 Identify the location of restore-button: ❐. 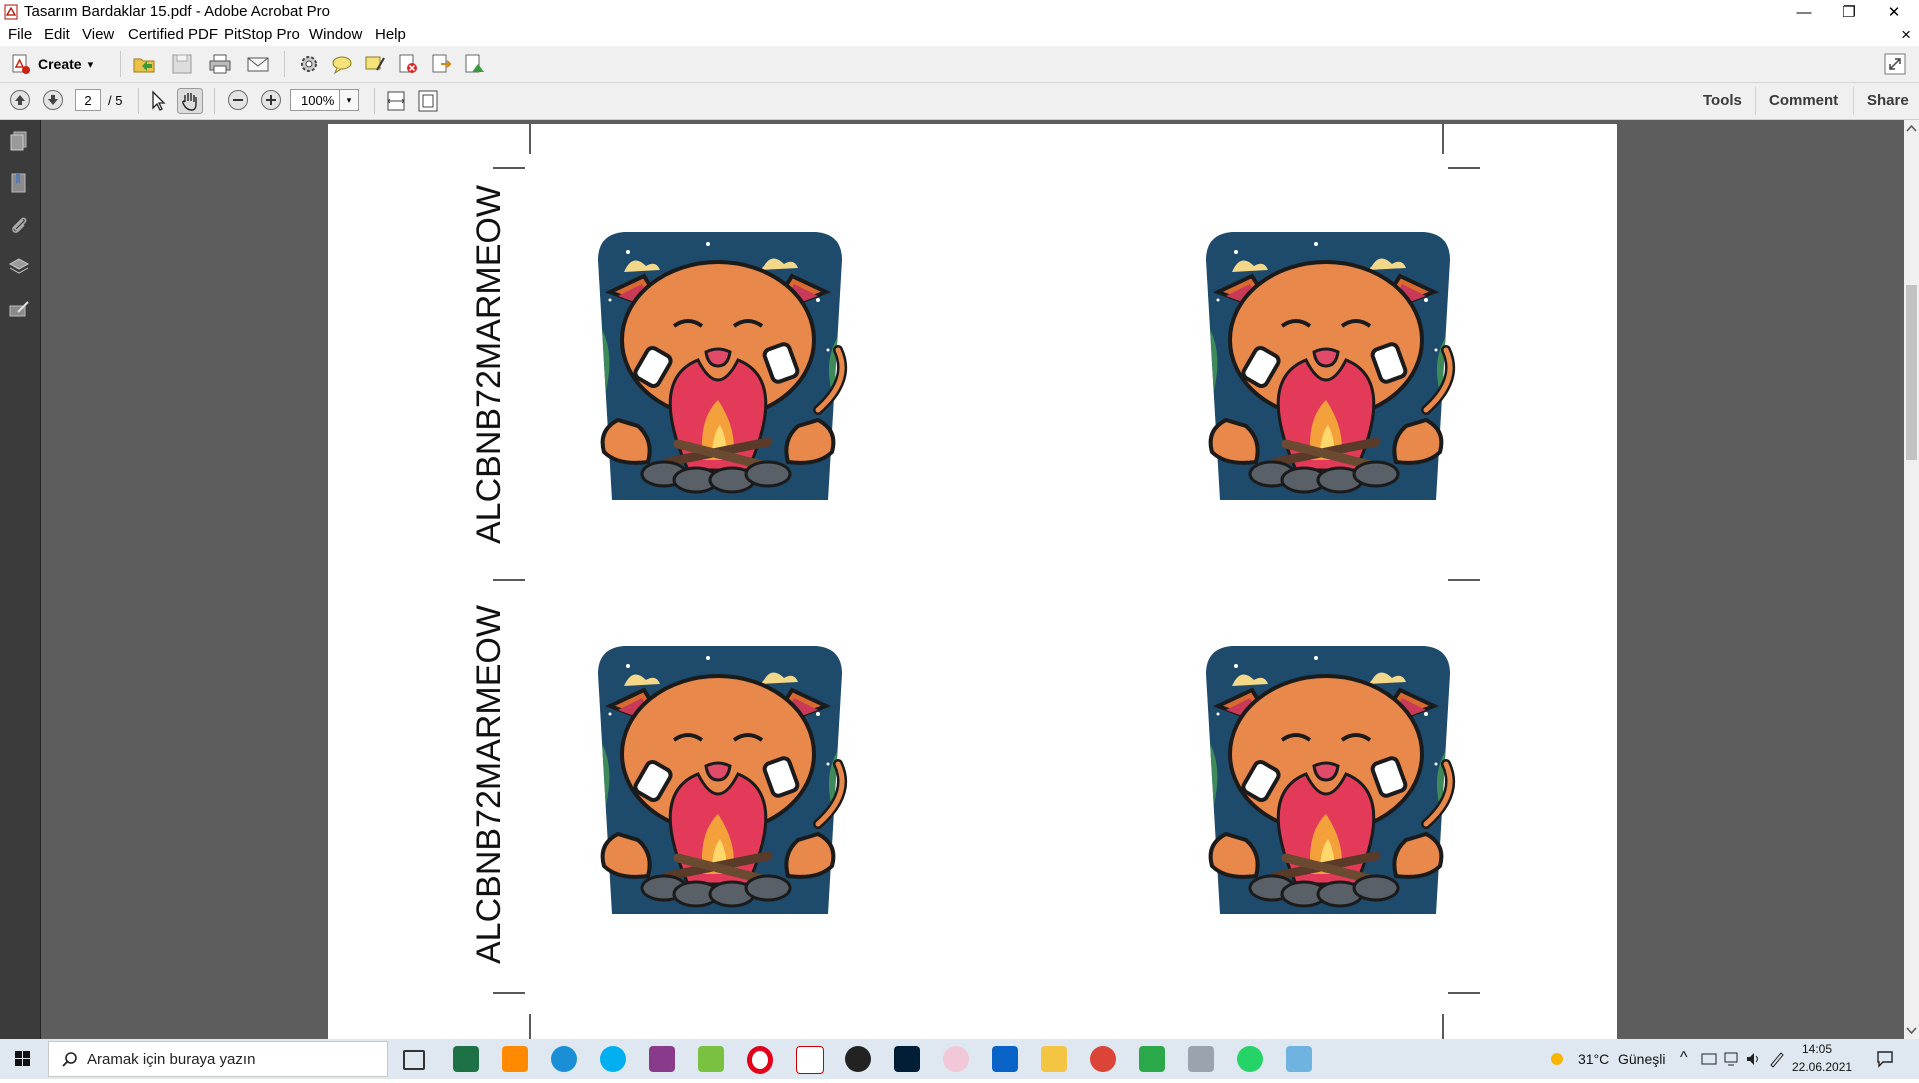
(1849, 12).